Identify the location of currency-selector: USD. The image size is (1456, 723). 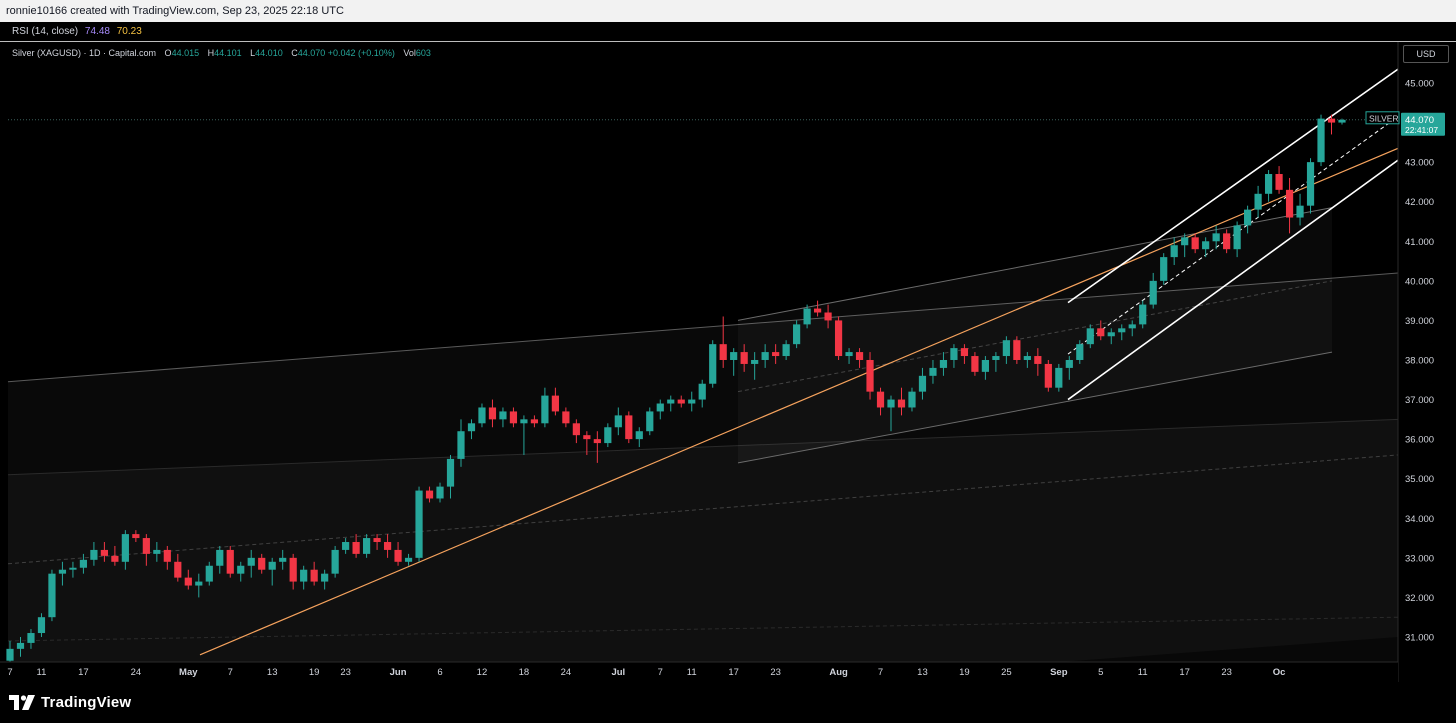
(1426, 54).